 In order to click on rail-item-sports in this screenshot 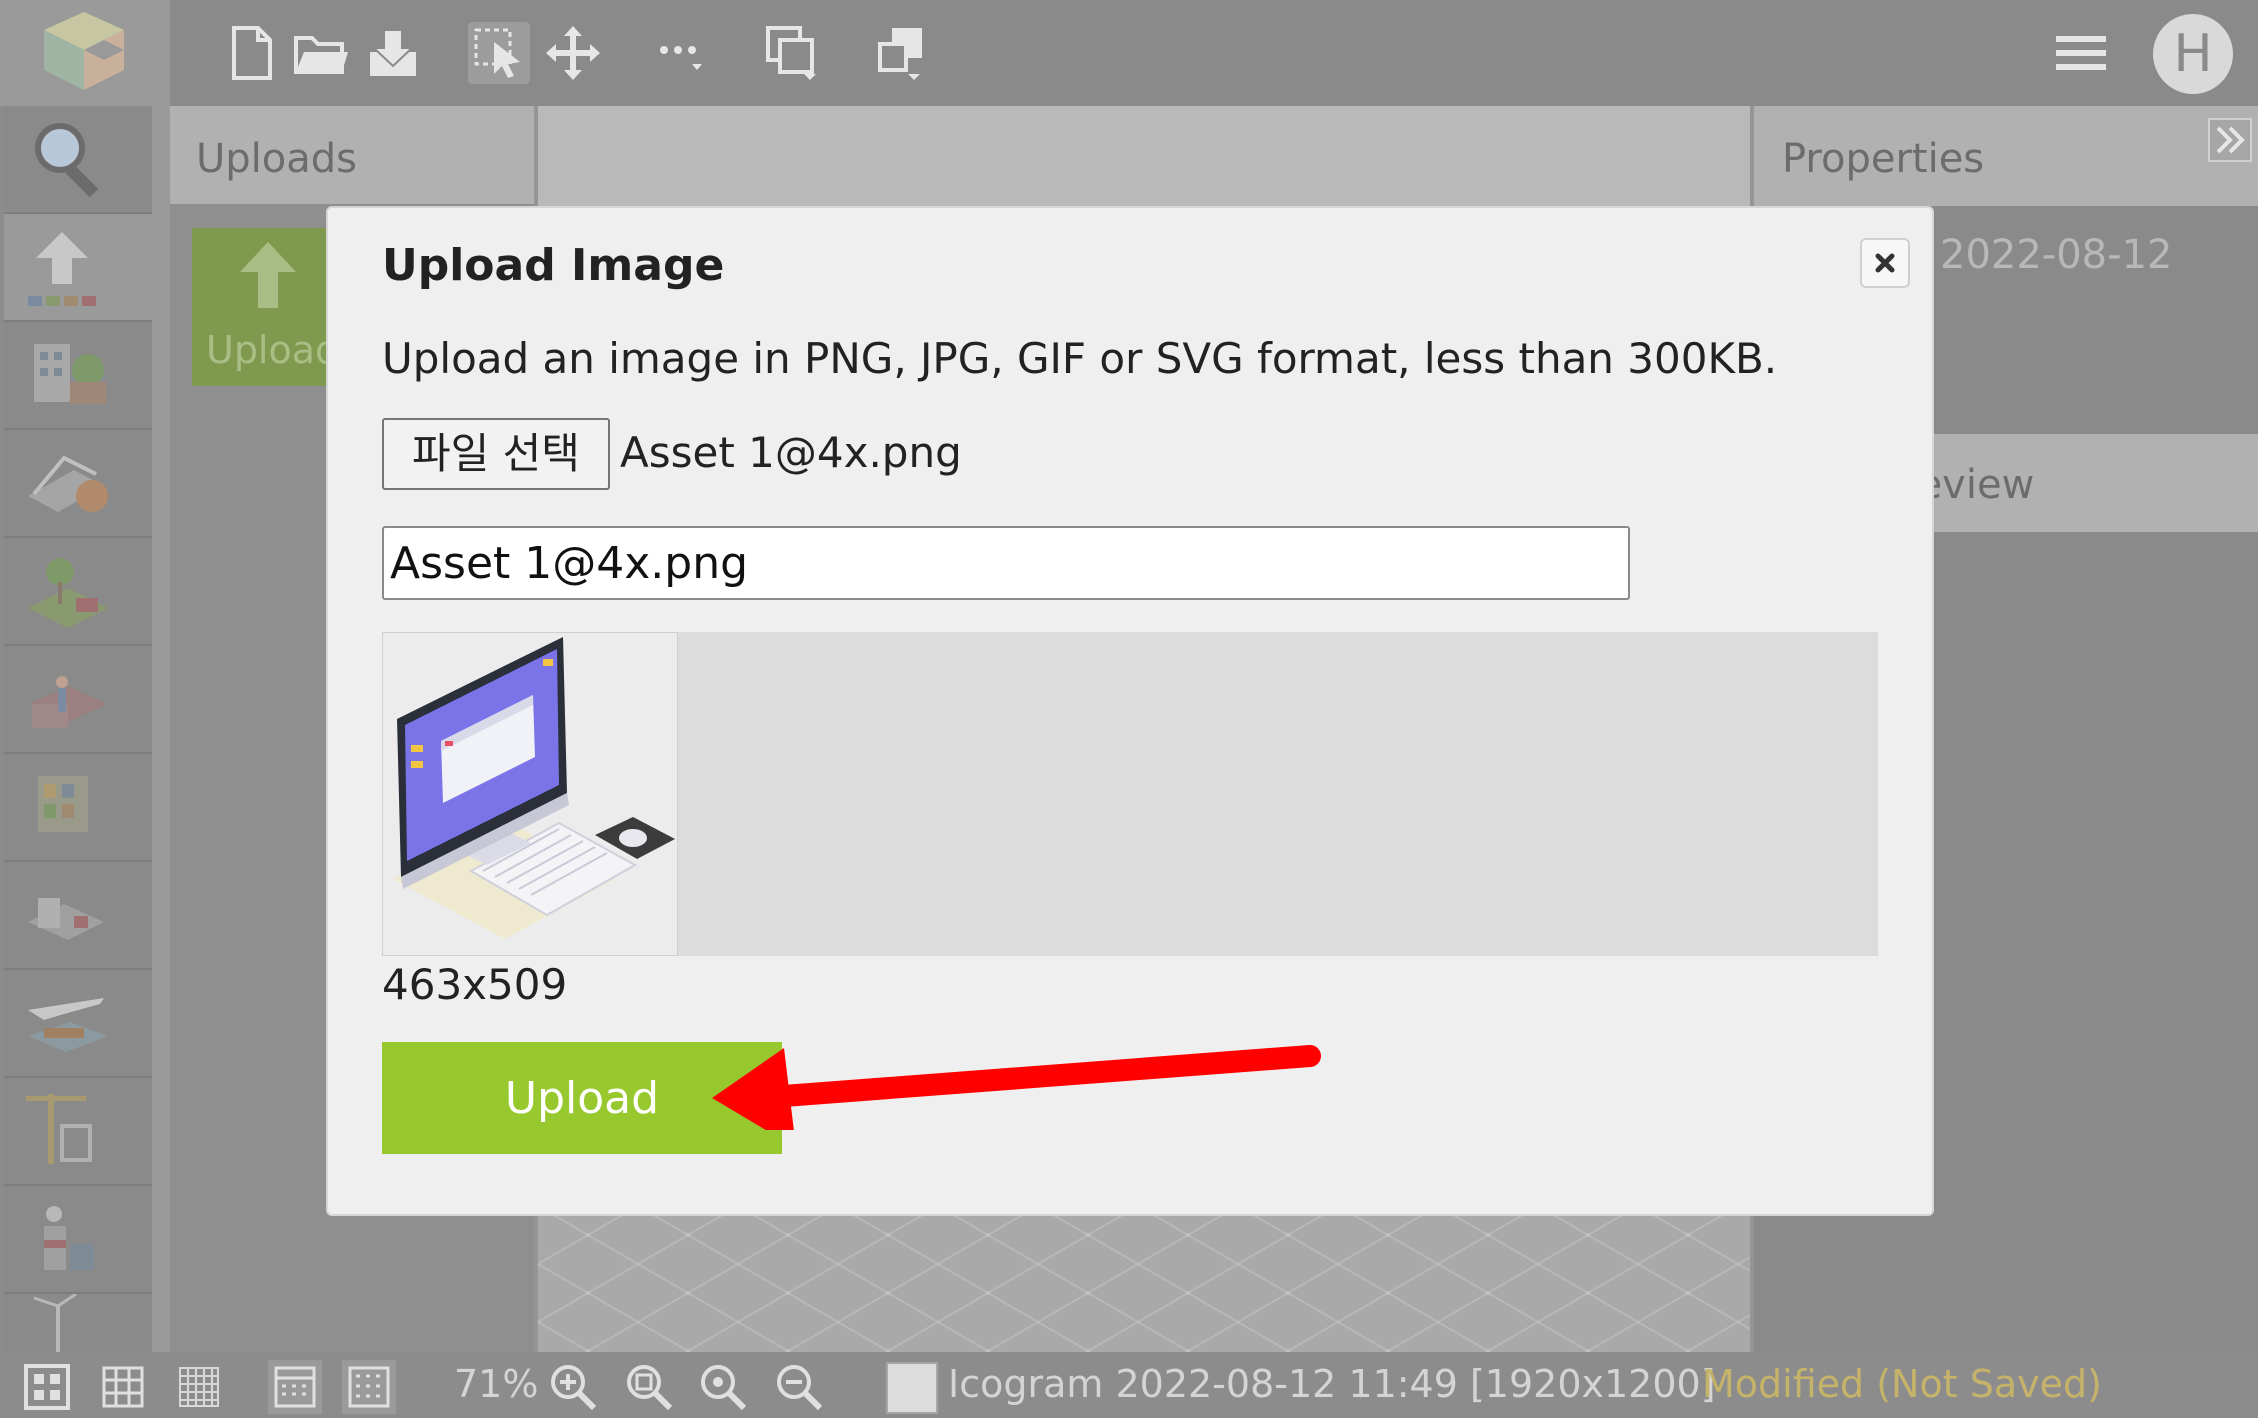, I will do `click(78, 484)`.